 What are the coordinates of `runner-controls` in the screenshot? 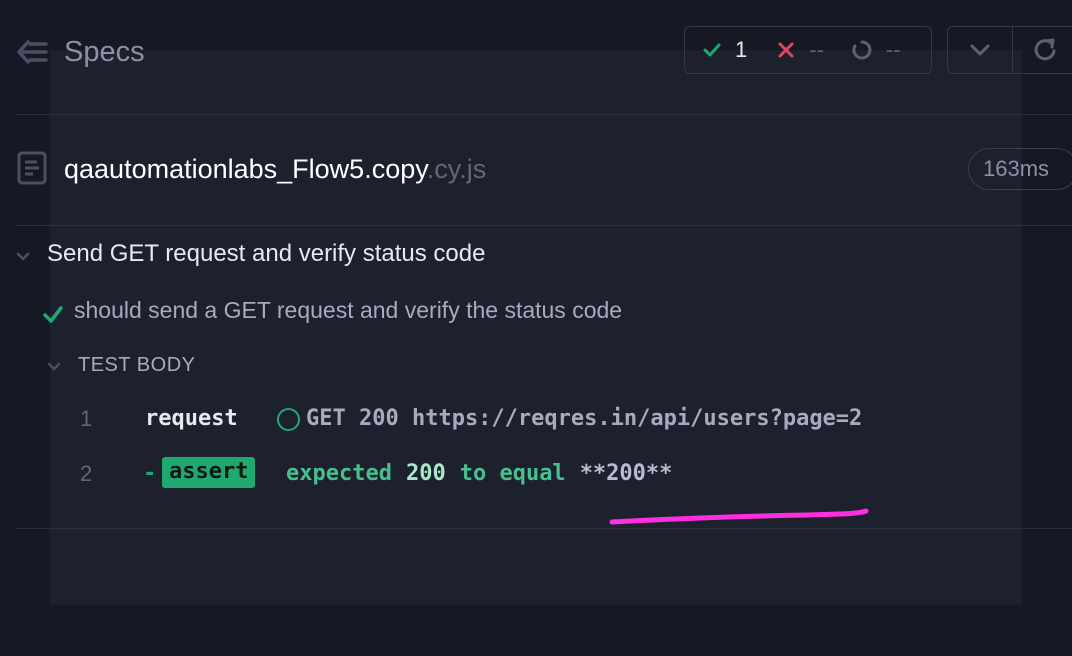 It's located at (1009, 50).